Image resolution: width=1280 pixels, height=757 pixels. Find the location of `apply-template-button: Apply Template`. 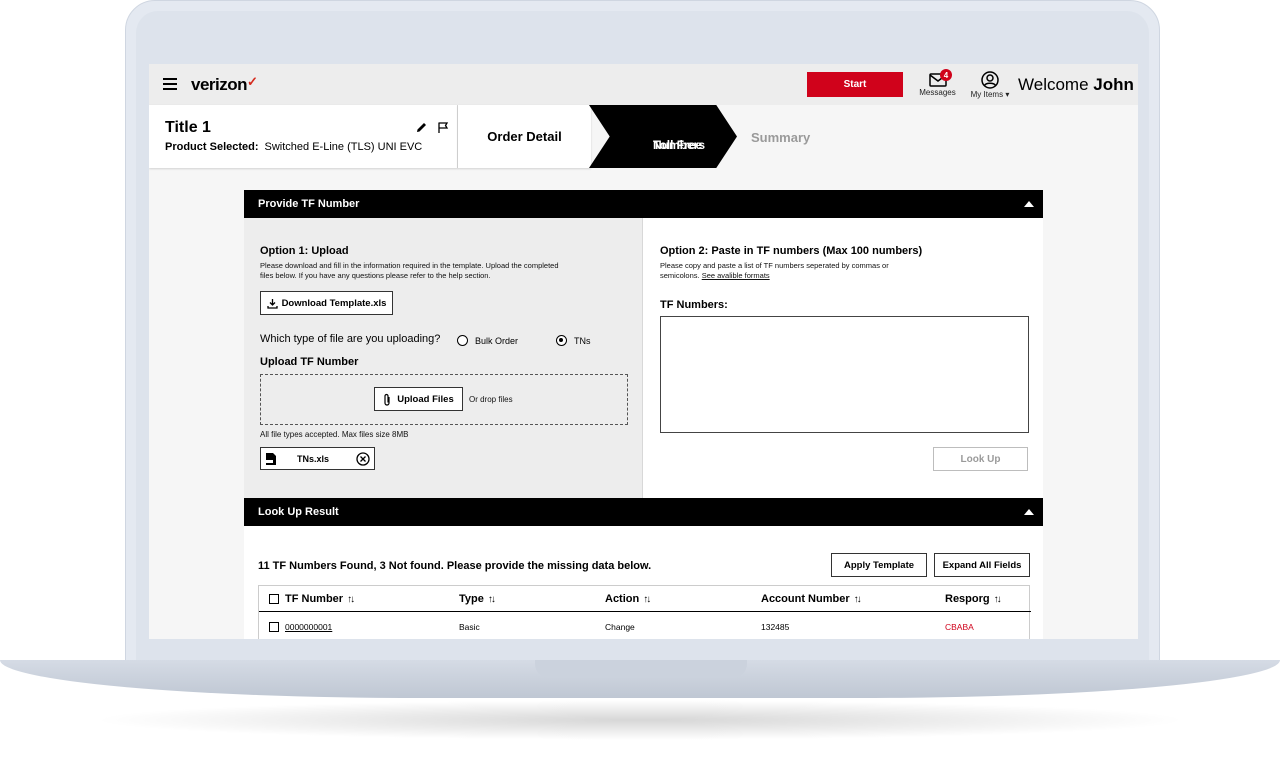

apply-template-button: Apply Template is located at coordinates (879, 565).